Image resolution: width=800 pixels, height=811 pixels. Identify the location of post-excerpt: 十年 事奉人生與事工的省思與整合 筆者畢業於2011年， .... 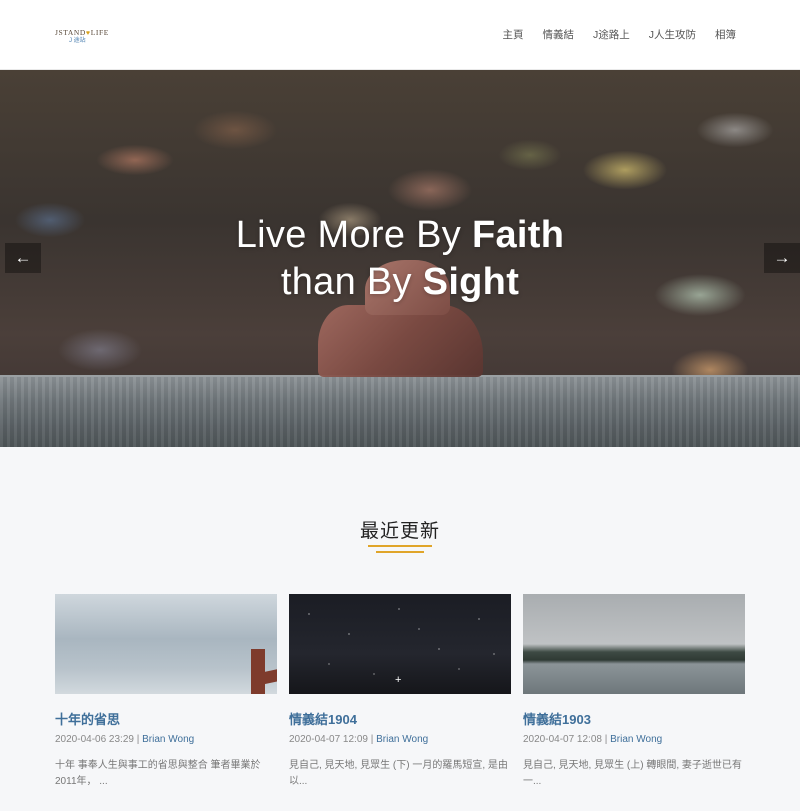
(158, 773).